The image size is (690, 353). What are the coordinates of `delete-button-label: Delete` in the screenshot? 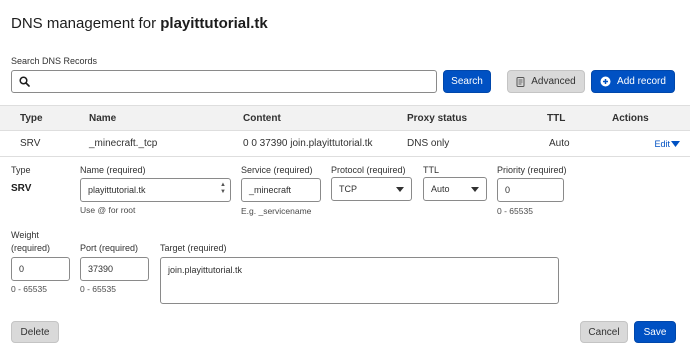 It's located at (35, 332).